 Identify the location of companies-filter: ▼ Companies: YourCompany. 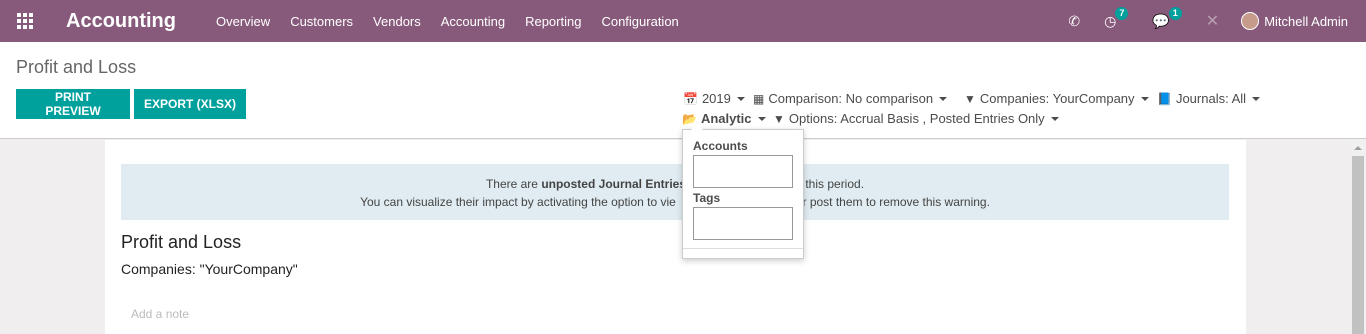
(1056, 98).